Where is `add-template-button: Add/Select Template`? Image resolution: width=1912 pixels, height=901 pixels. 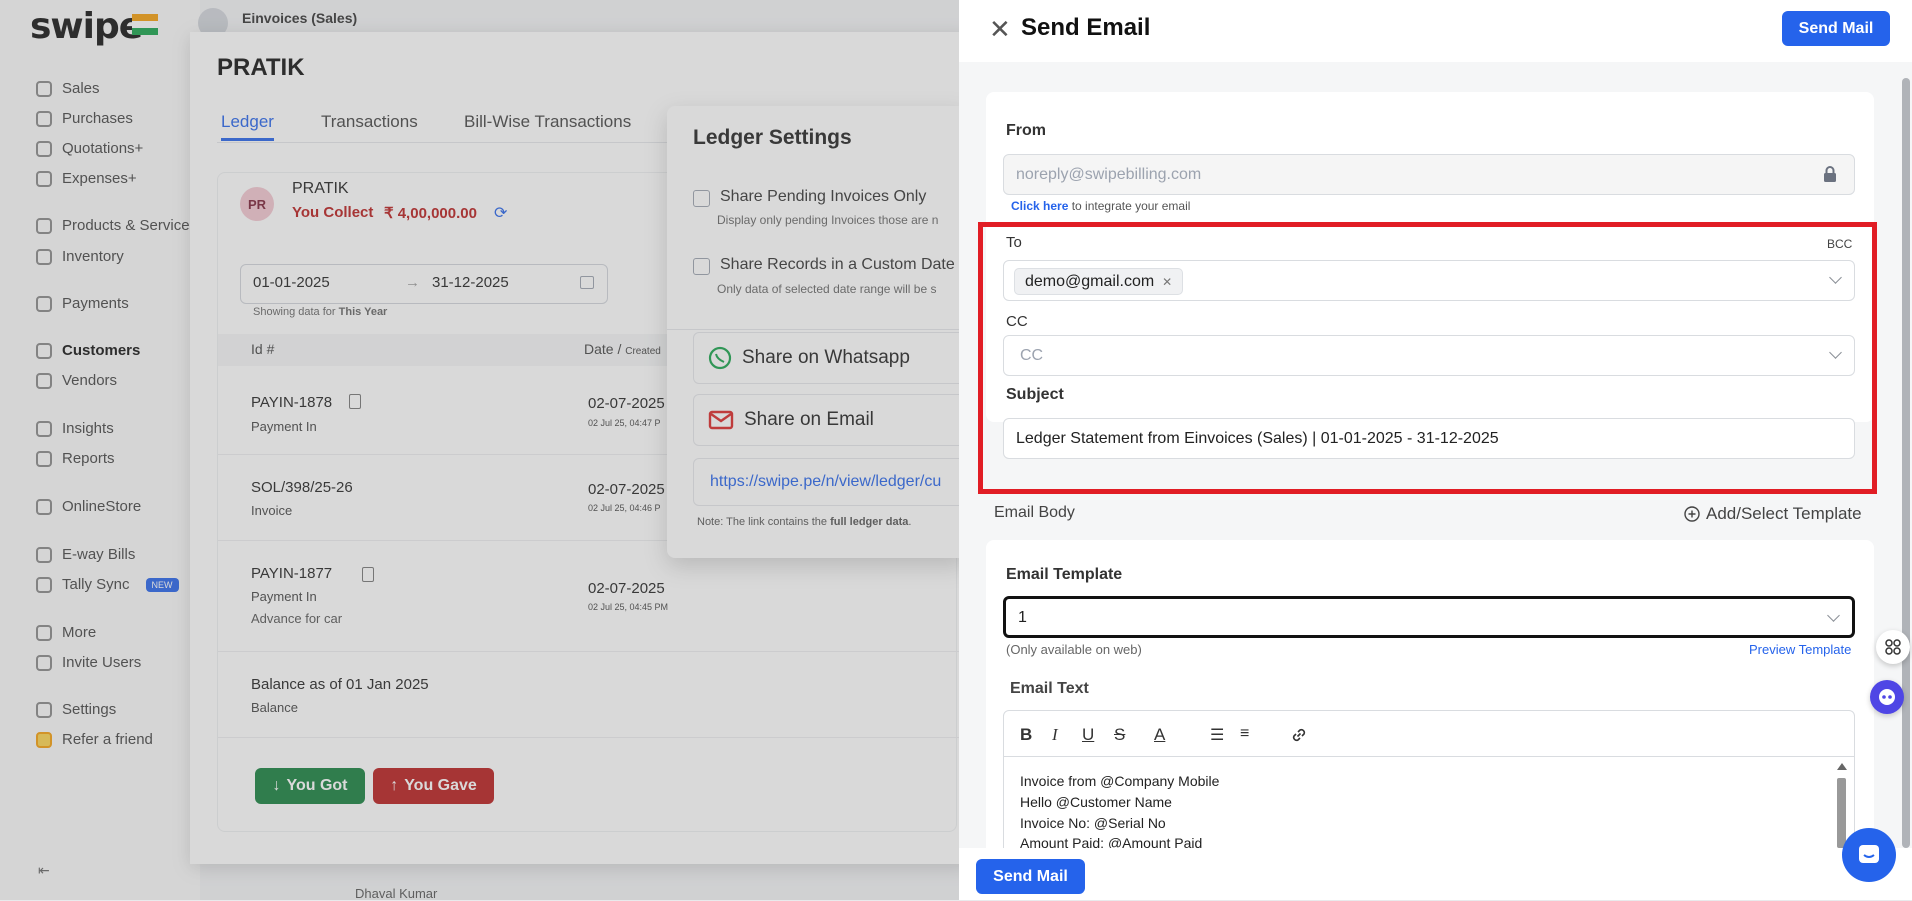
add-template-button: Add/Select Template is located at coordinates (1773, 514).